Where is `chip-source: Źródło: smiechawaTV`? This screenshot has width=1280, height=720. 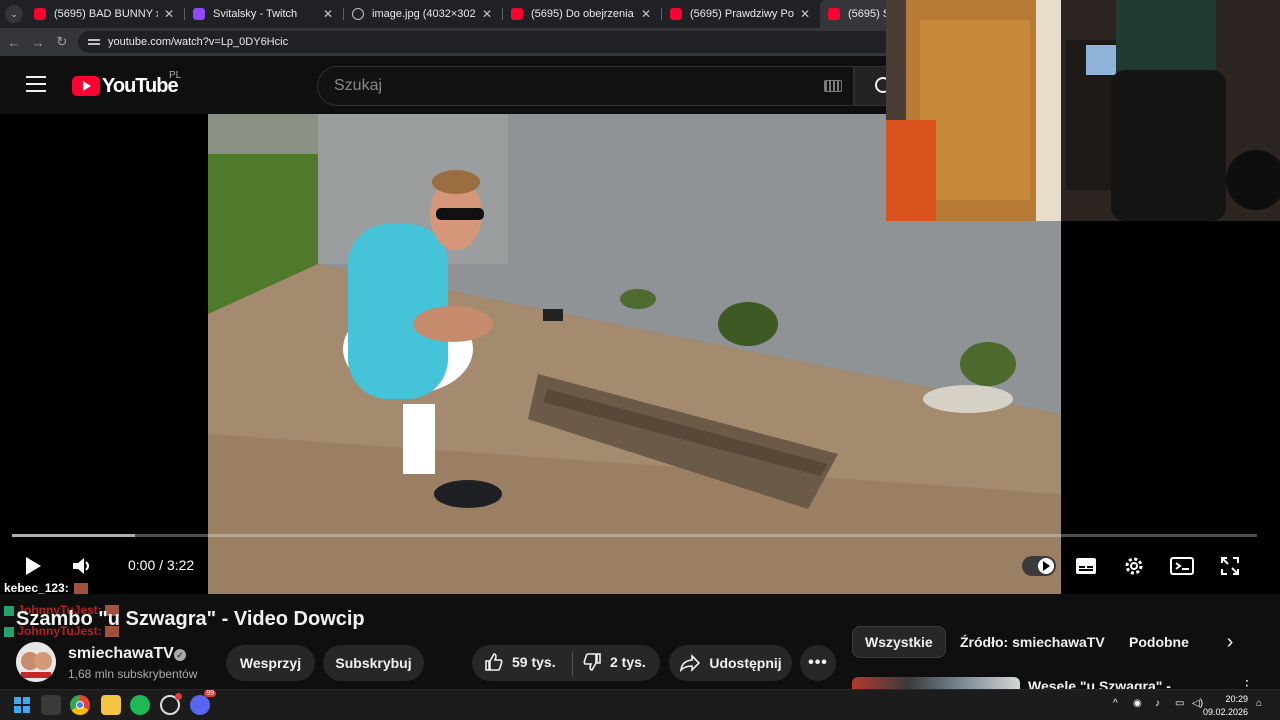 chip-source: Źródło: smiechawaTV is located at coordinates (1032, 642).